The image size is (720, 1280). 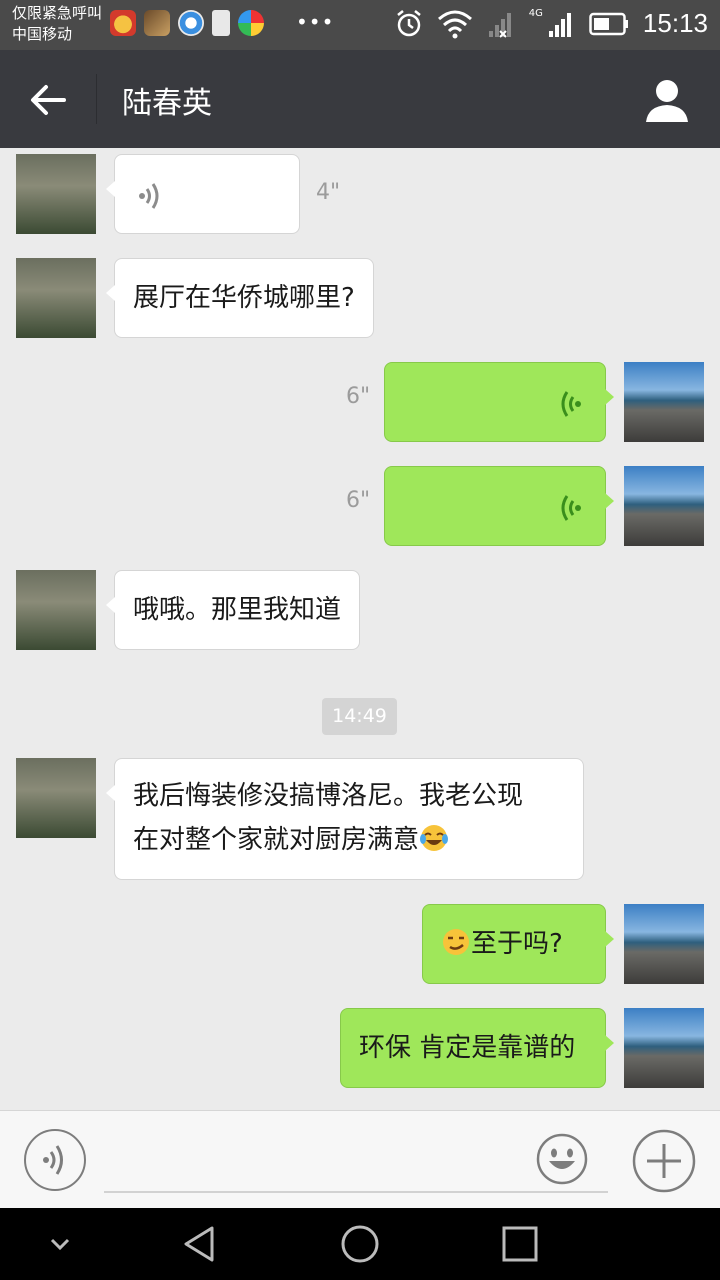 What do you see at coordinates (48, 100) in the screenshot?
I see `back-arrow-icon` at bounding box center [48, 100].